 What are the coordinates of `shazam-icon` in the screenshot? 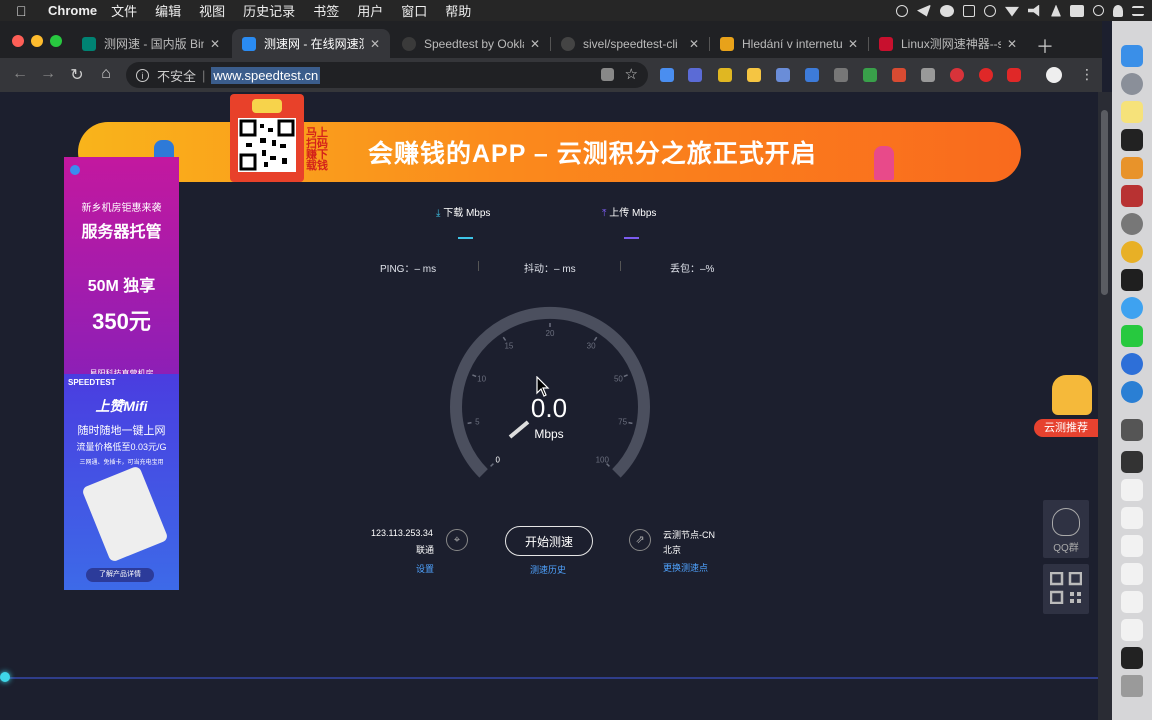 It's located at (947, 10).